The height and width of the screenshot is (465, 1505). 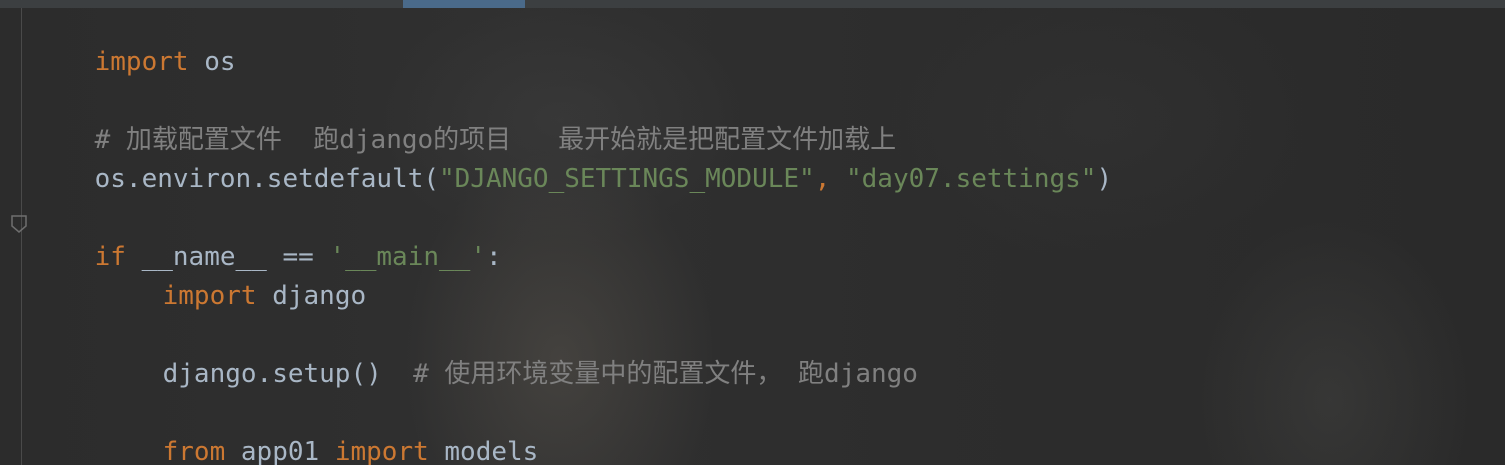 What do you see at coordinates (194, 451) in the screenshot?
I see `keyword-from: from` at bounding box center [194, 451].